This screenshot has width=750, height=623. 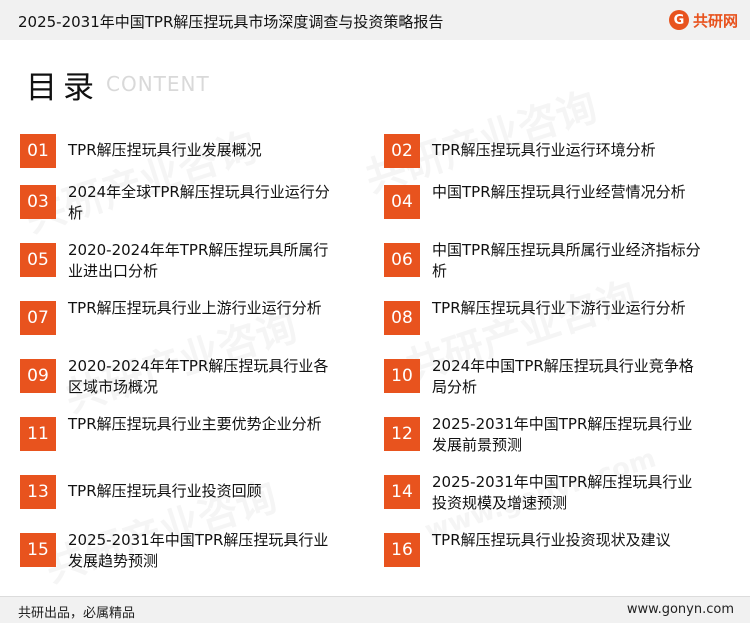 I want to click on toc-item-number: 16, so click(x=402, y=550).